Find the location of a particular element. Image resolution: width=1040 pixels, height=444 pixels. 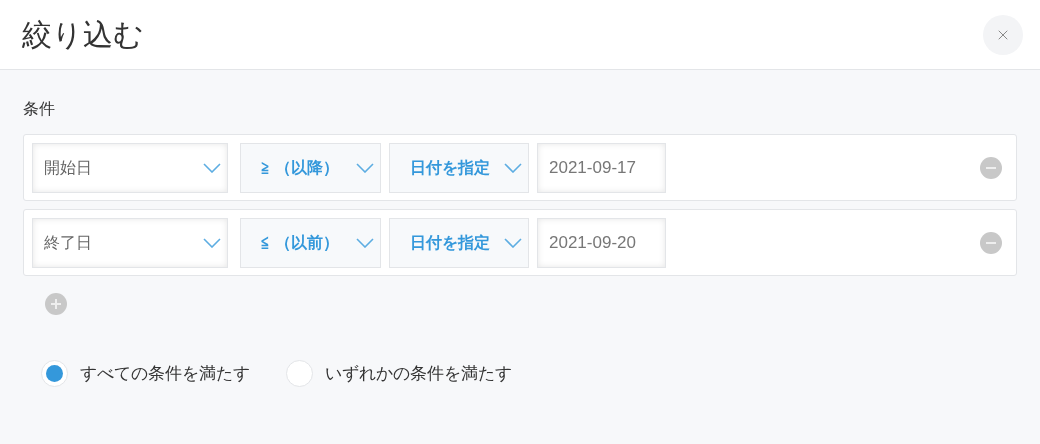

field-select: 開始日 is located at coordinates (130, 167).